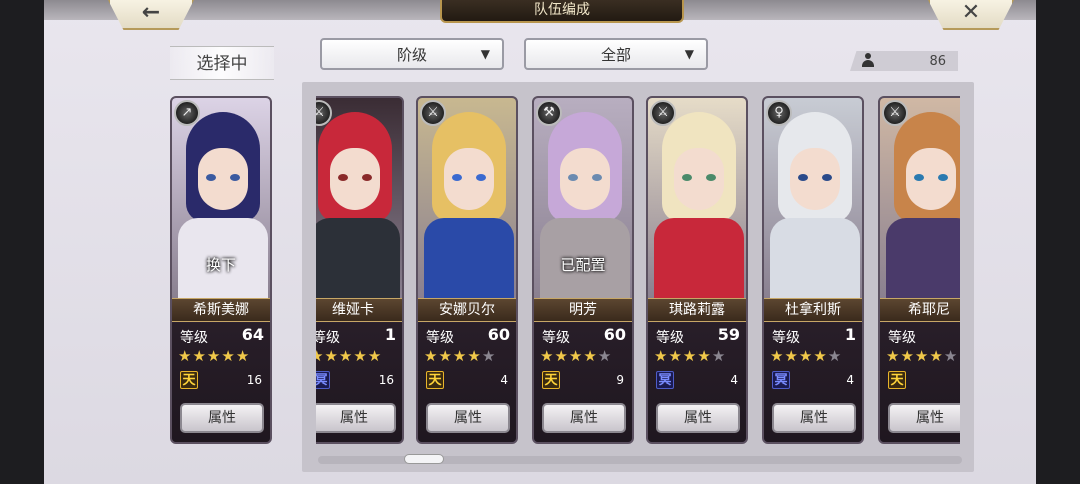  What do you see at coordinates (920, 382) in the screenshot?
I see `character-info: 等级 ★★★★★ 天 属性` at bounding box center [920, 382].